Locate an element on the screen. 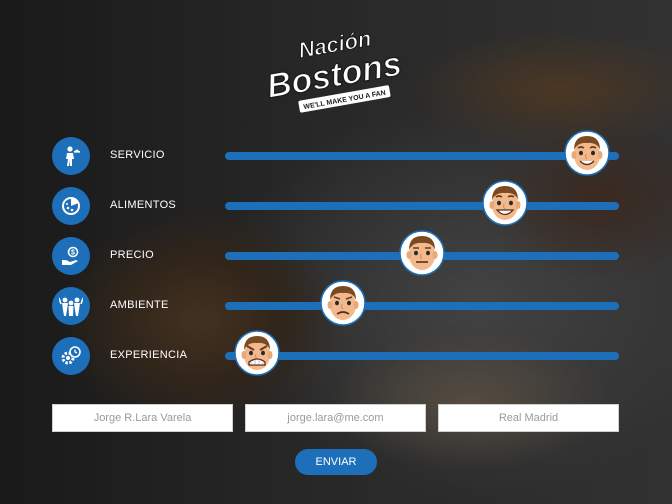 The height and width of the screenshot is (504, 672). nacion-bostons-logo: Nación Bostons WE'LL MAKE YOU A FAN is located at coordinates (336, 69).